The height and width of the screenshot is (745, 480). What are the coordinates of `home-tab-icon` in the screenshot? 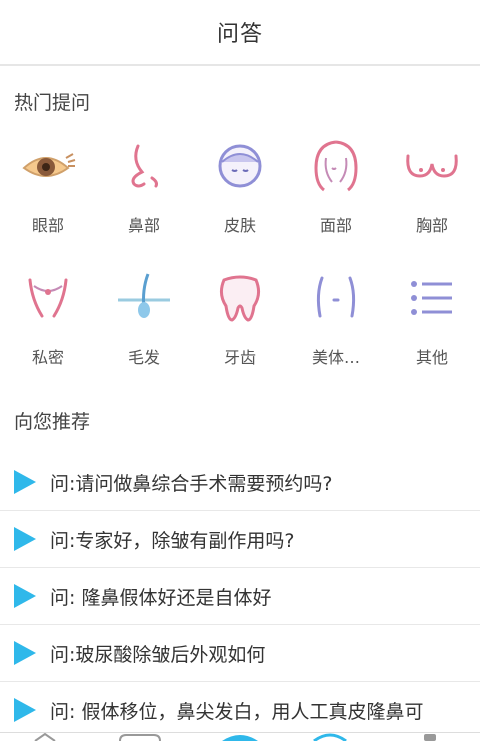 It's located at (45, 735).